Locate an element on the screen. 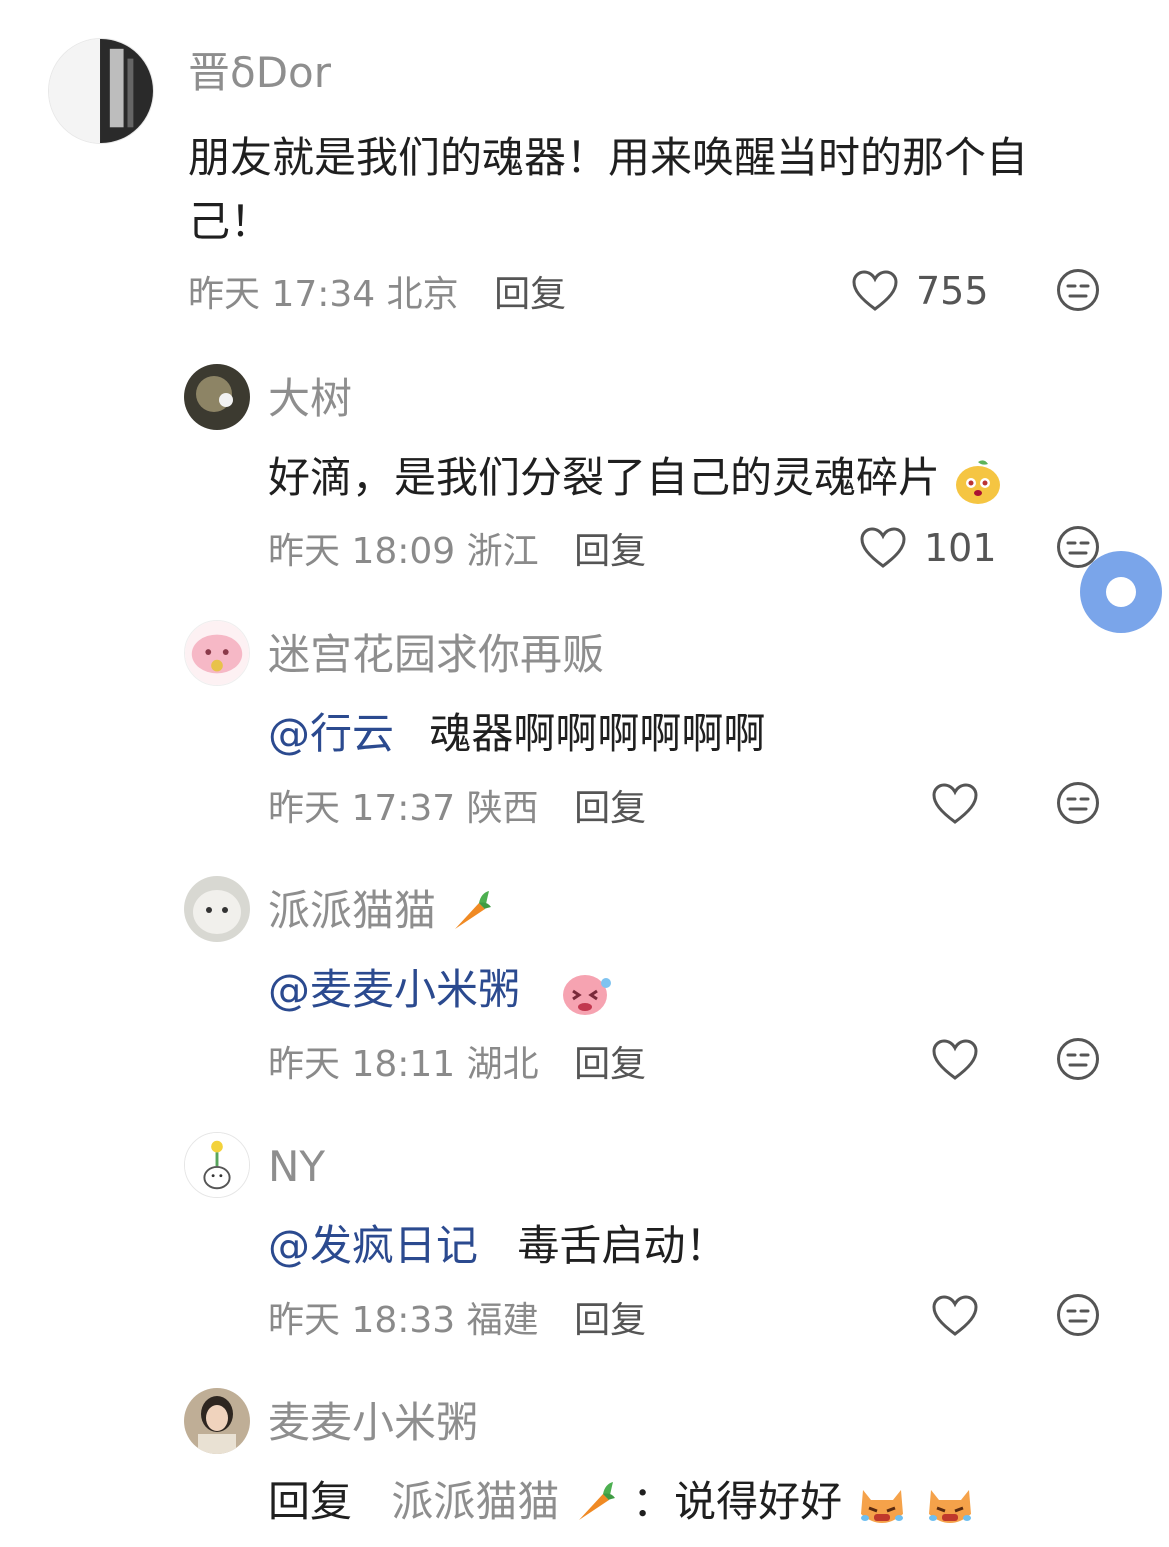  comment-meta: 昨天 17:37 陕西 回复 is located at coordinates (457, 809).